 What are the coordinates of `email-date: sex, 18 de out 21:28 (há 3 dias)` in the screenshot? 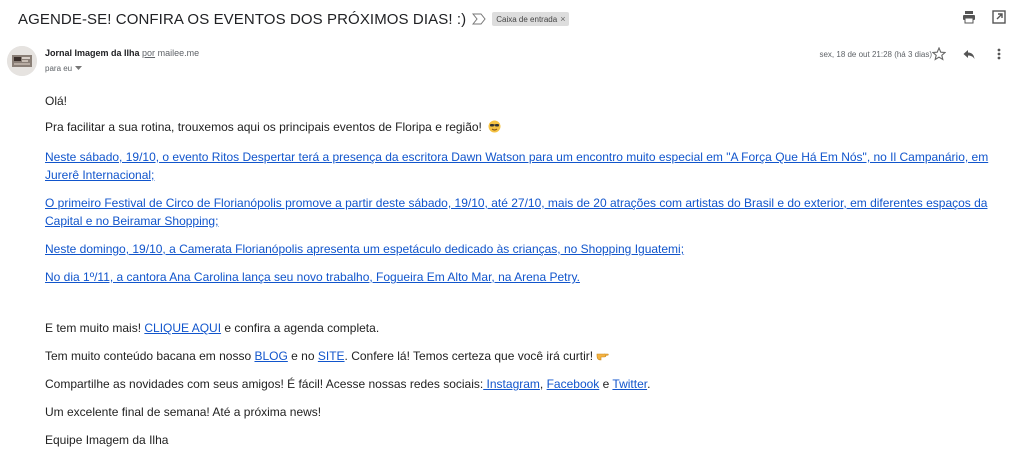 It's located at (875, 54).